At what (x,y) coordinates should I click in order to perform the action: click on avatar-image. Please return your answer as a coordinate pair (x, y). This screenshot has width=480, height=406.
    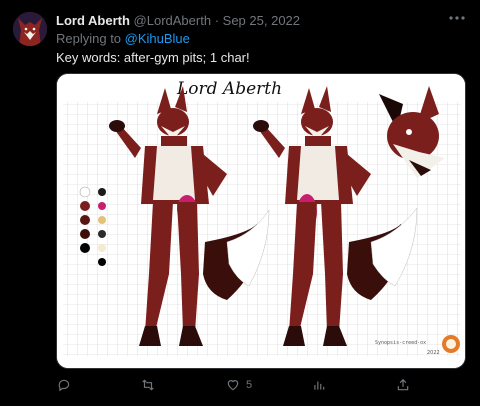
    Looking at the image, I should click on (30, 29).